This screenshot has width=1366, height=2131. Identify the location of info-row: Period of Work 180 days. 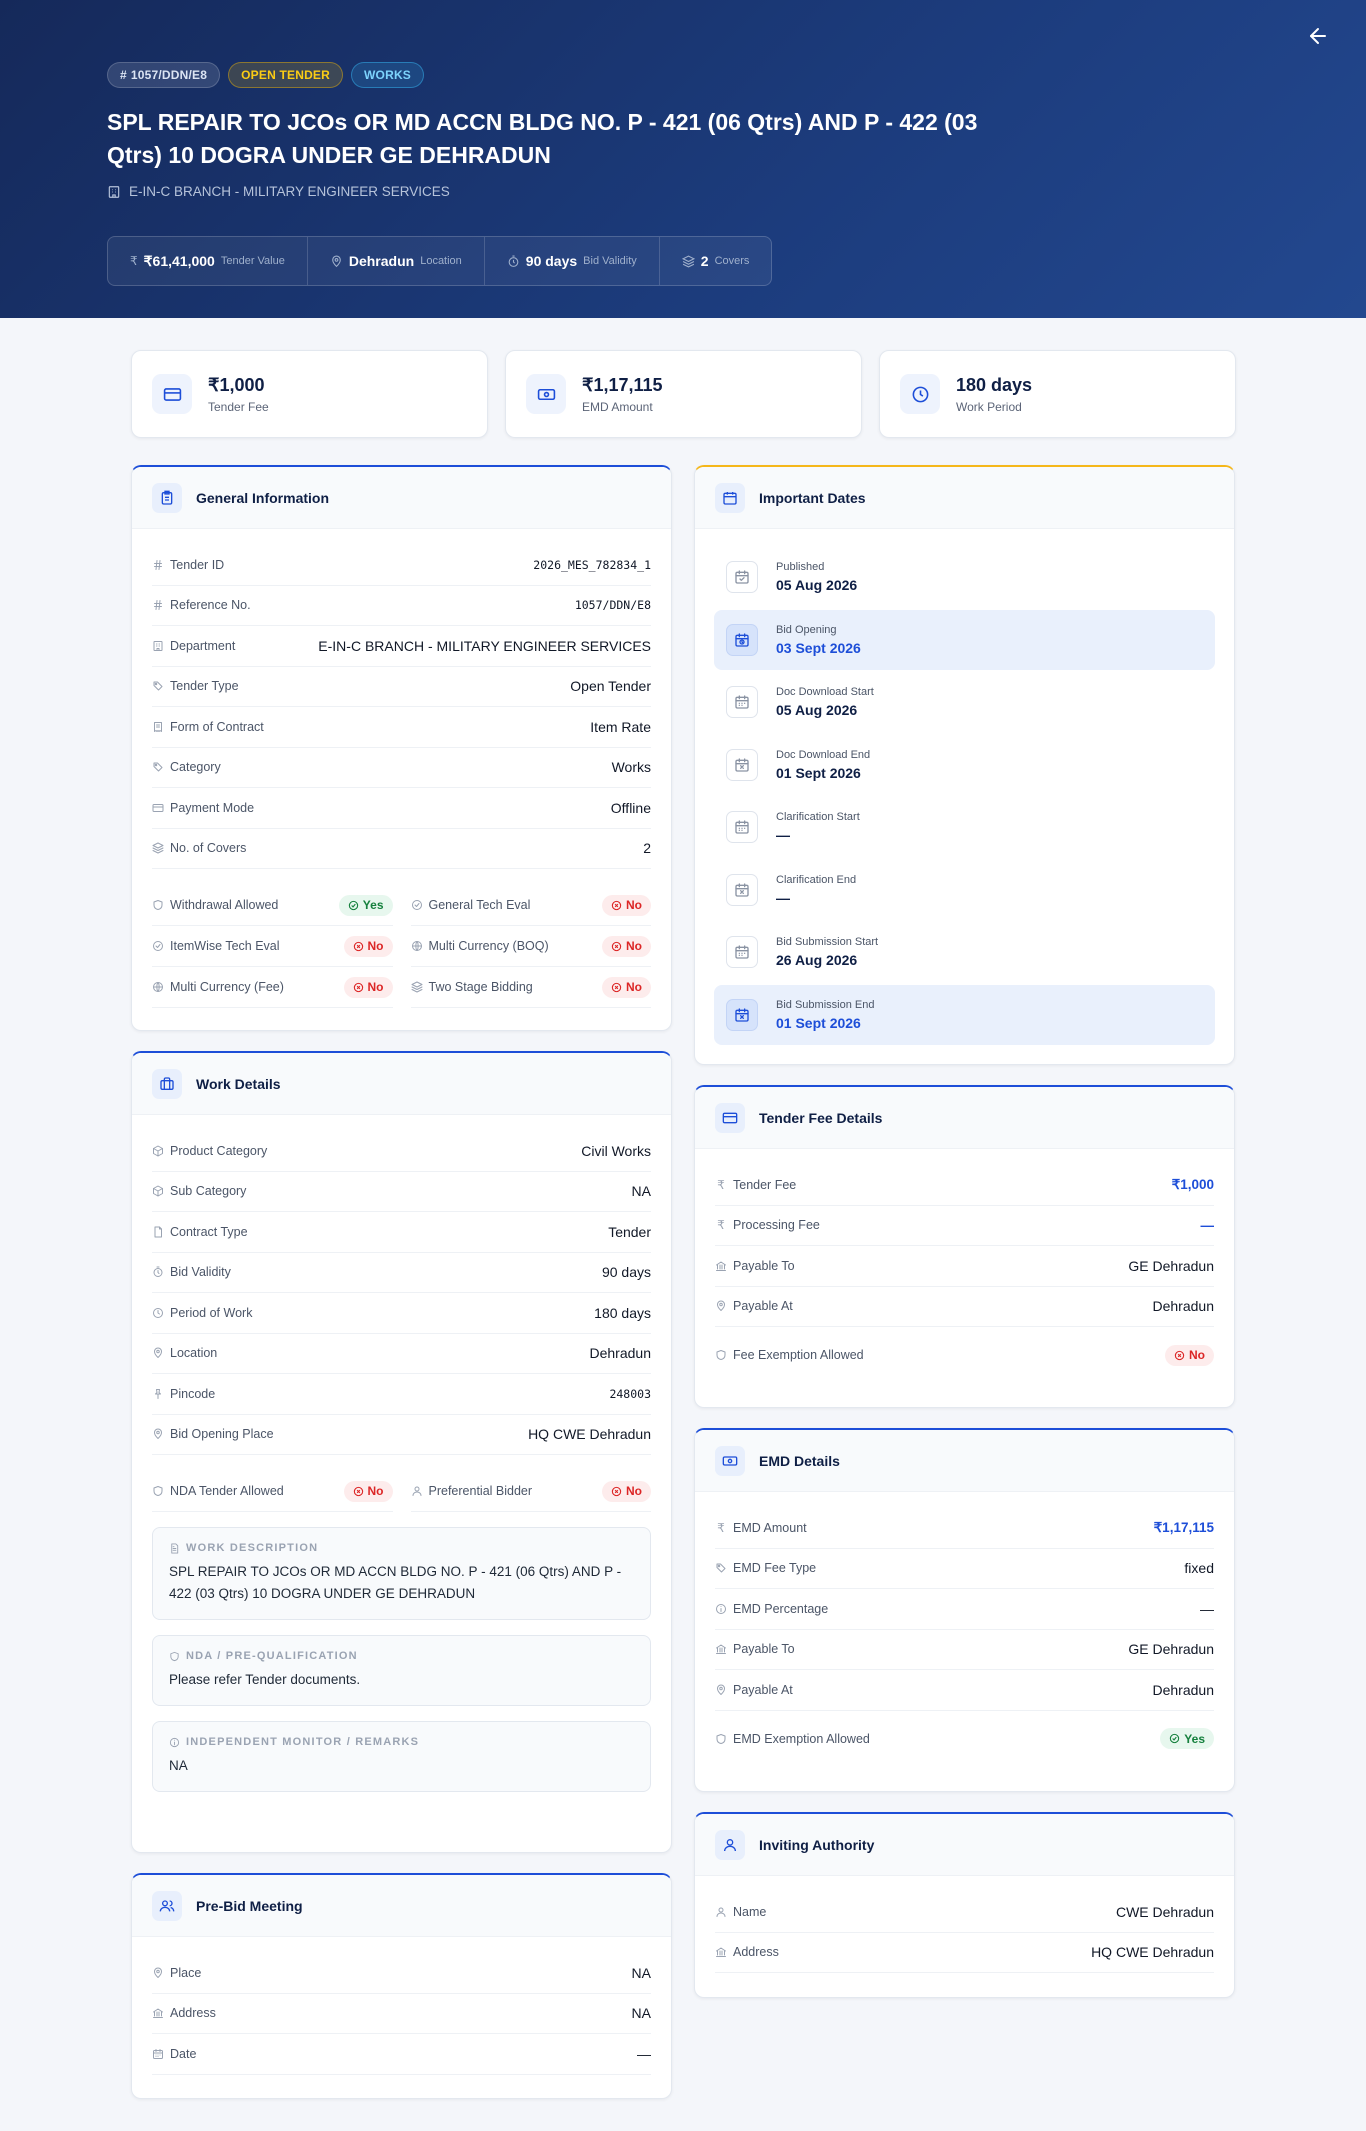
(401, 1313).